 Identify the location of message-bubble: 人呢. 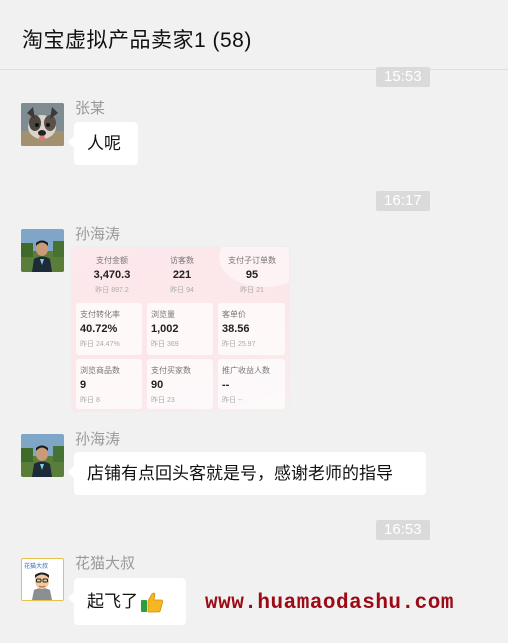
(103, 143).